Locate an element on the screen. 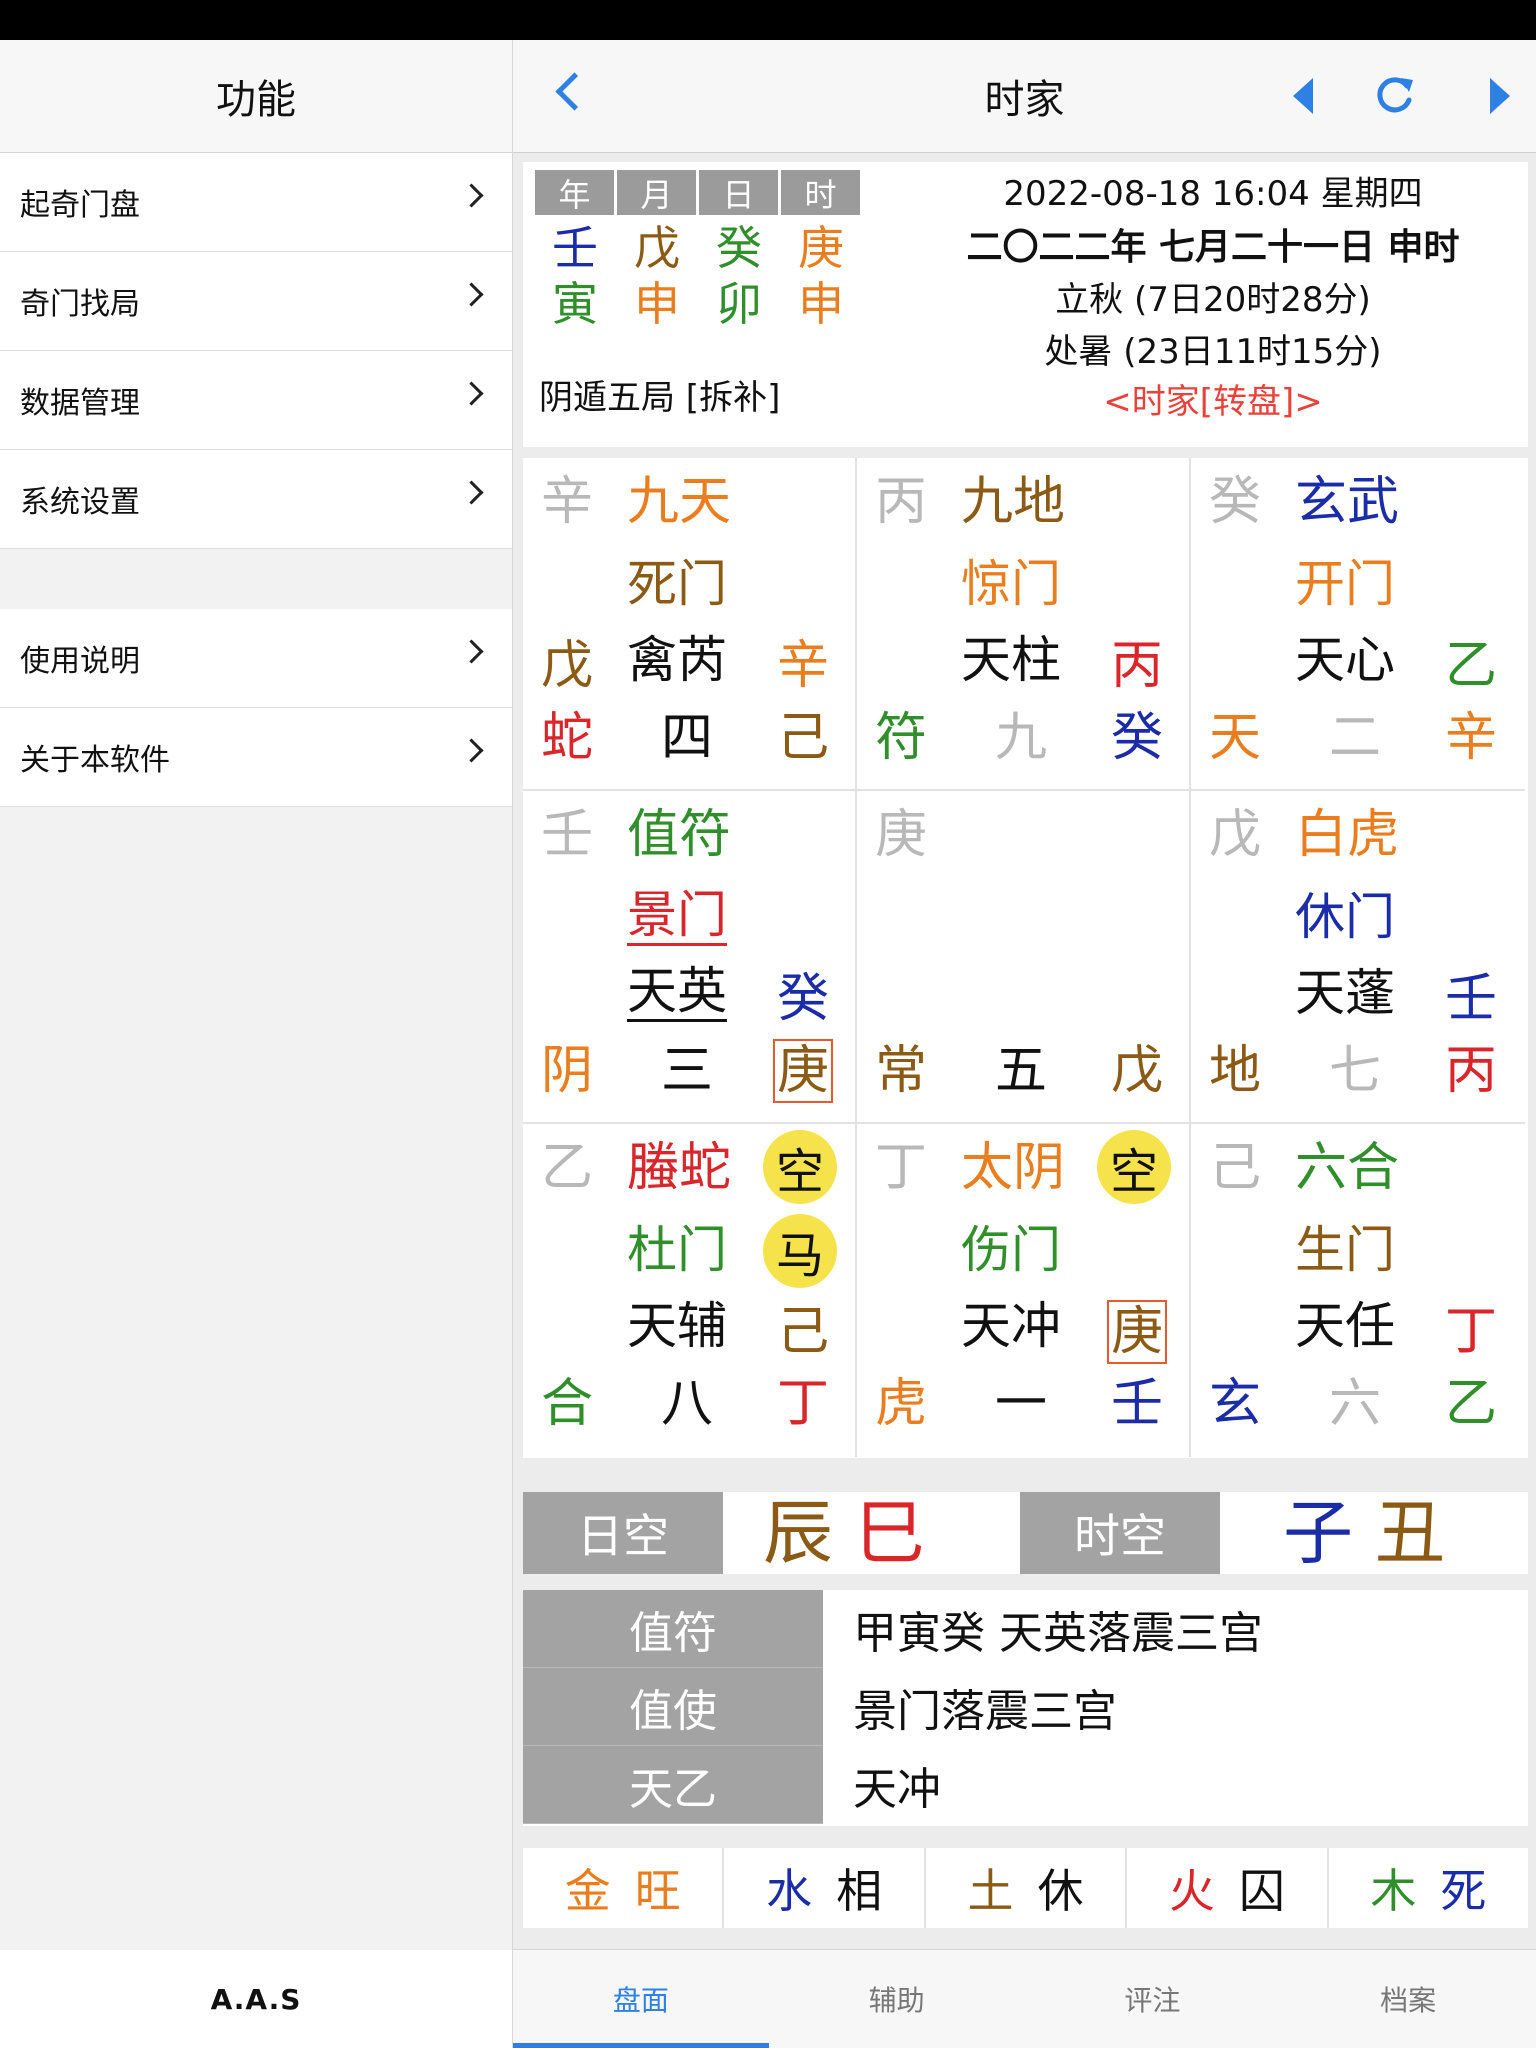  earth-stem: 戊 is located at coordinates (1235, 835).